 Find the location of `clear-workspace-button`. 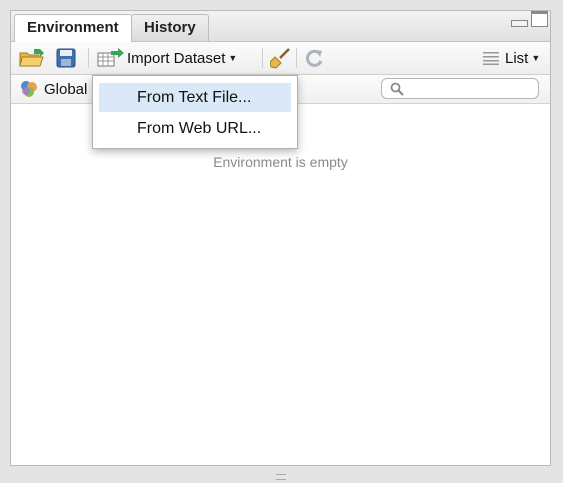

clear-workspace-button is located at coordinates (281, 58).